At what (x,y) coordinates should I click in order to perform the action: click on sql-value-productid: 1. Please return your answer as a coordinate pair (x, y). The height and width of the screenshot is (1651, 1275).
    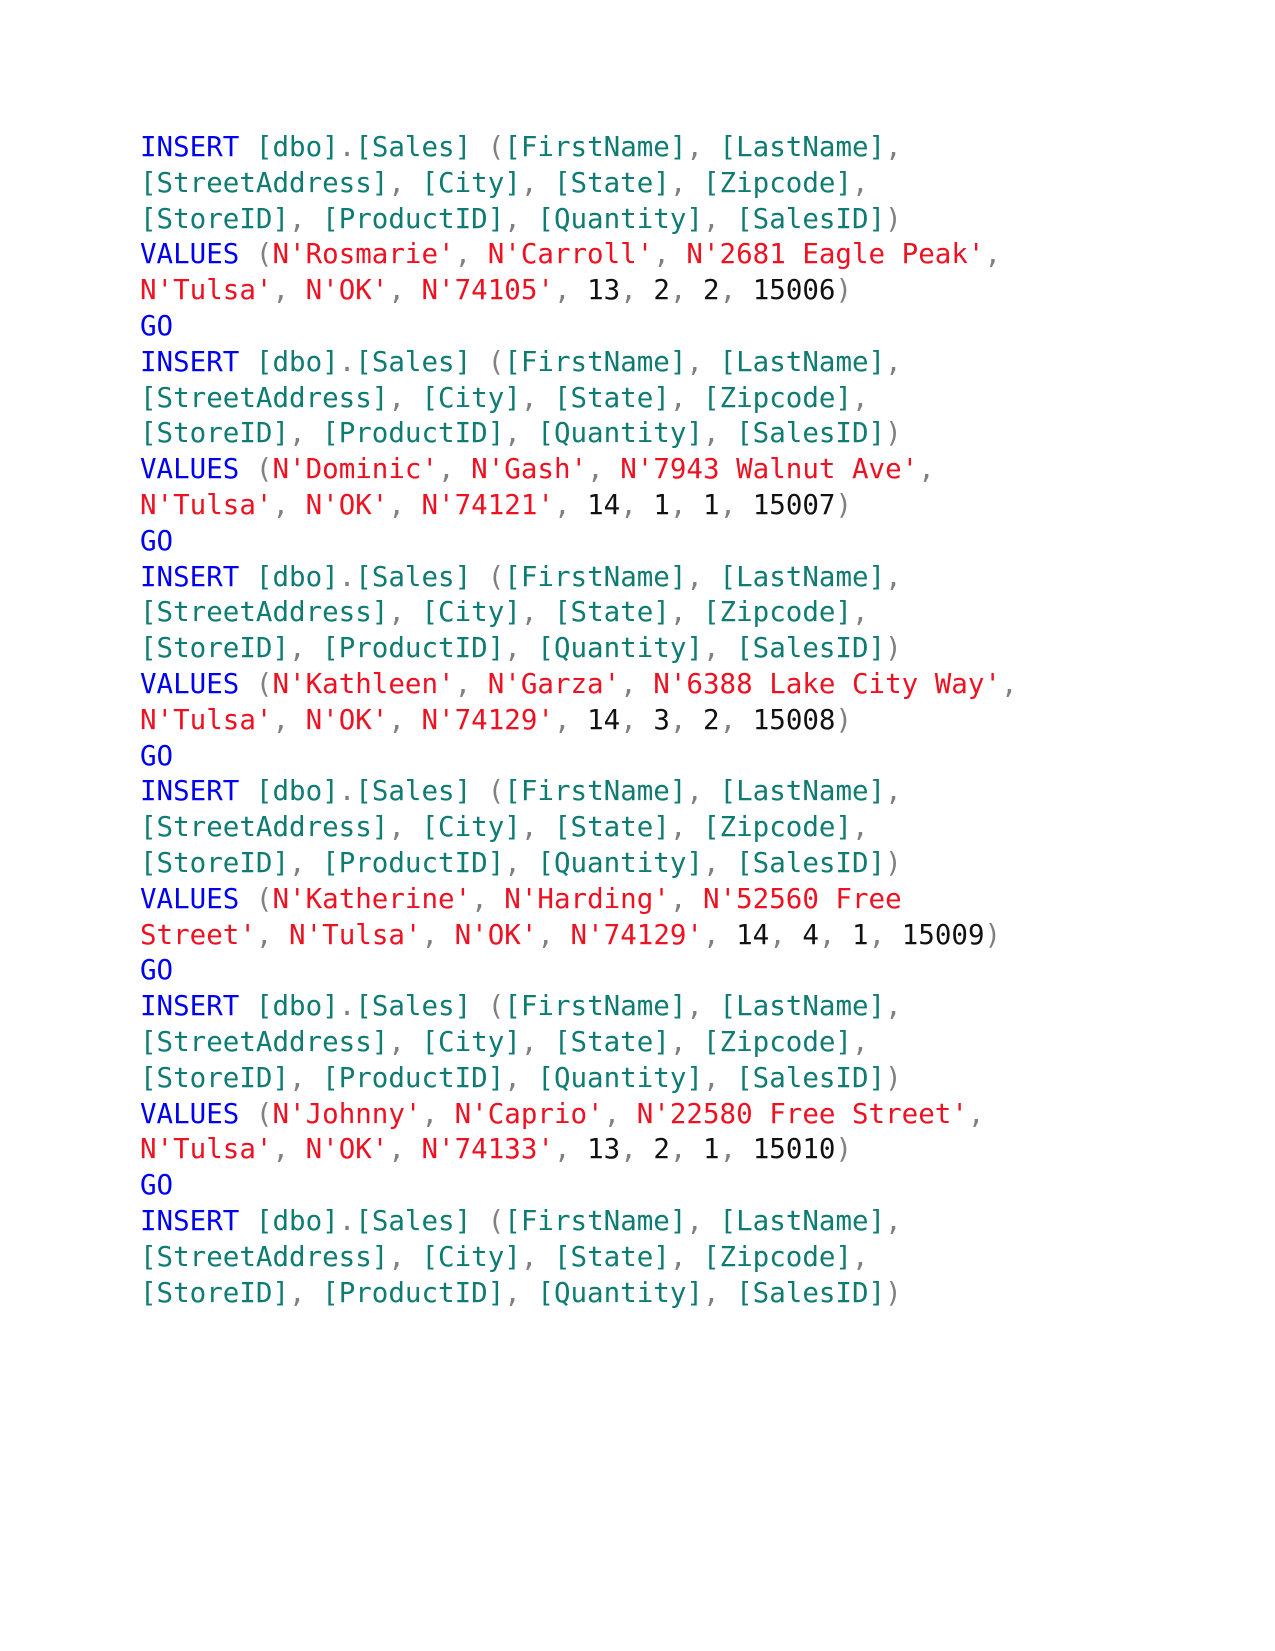
    Looking at the image, I should click on (661, 504).